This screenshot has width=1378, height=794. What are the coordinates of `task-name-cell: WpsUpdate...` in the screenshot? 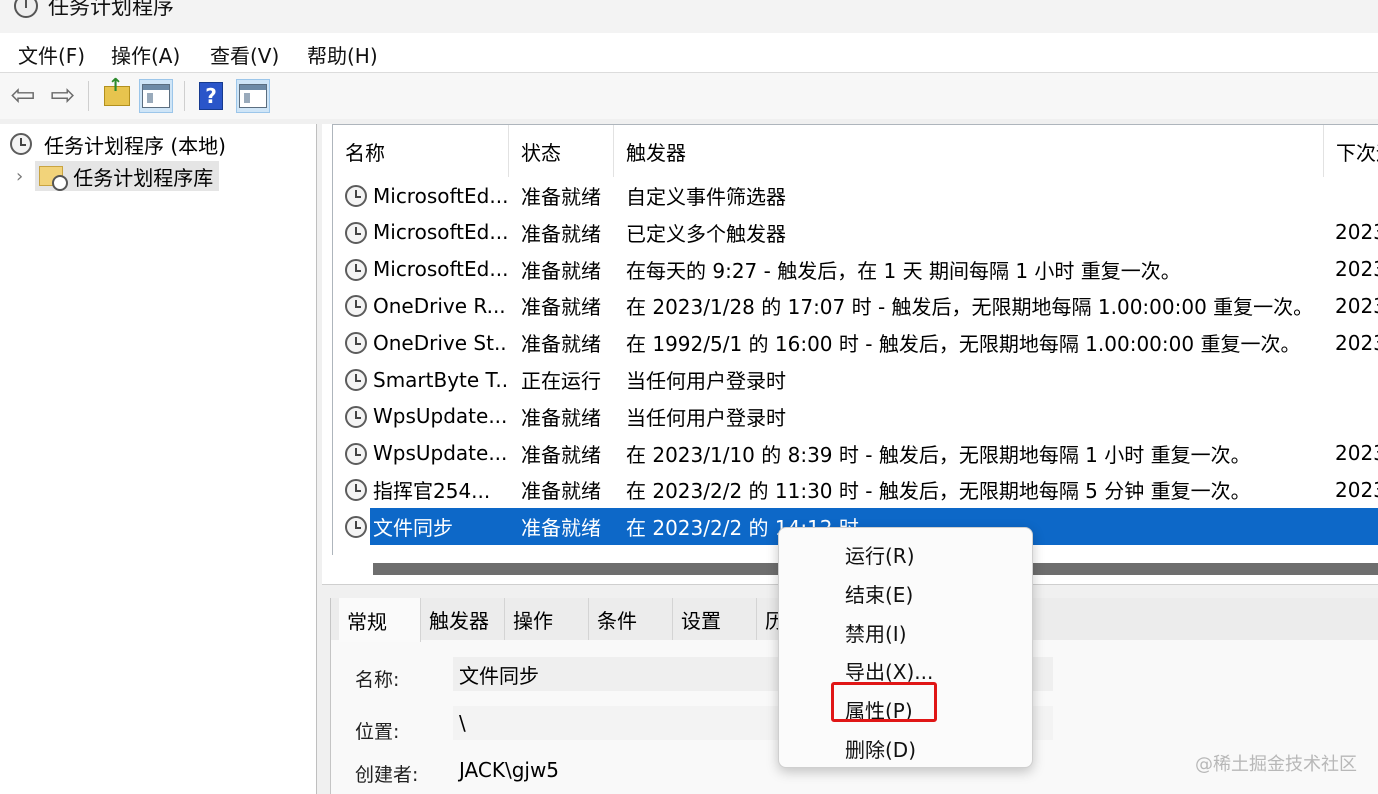 It's located at (440, 416).